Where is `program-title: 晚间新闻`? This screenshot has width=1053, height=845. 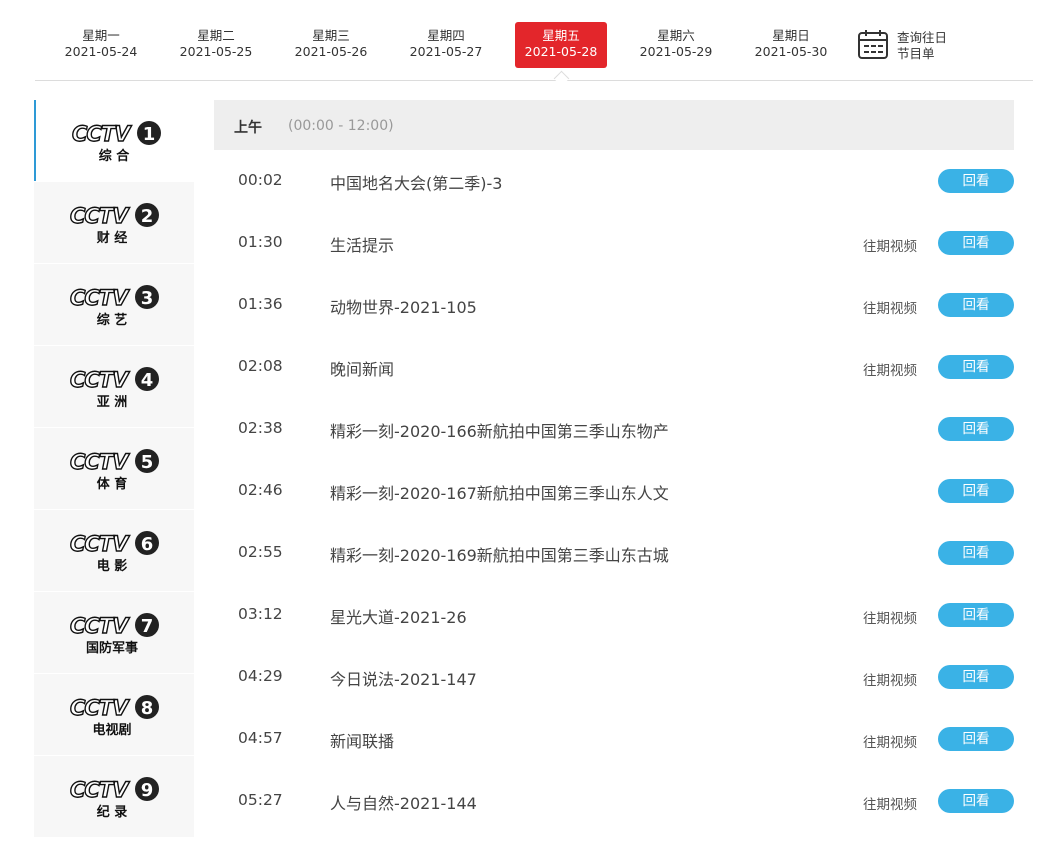
program-title: 晚间新闻 is located at coordinates (362, 368).